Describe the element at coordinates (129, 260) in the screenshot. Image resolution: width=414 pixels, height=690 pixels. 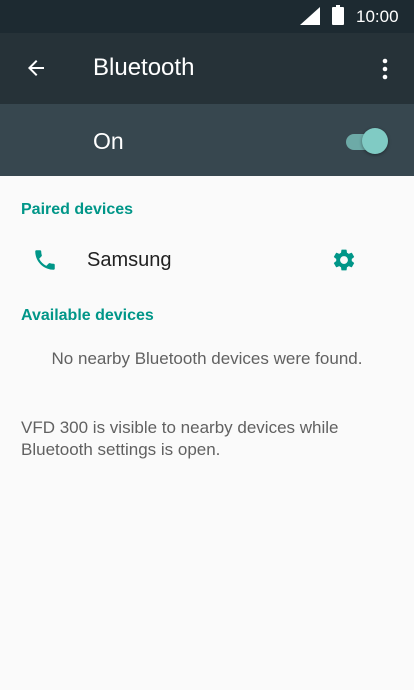
I see `device-name: Samsung` at that location.